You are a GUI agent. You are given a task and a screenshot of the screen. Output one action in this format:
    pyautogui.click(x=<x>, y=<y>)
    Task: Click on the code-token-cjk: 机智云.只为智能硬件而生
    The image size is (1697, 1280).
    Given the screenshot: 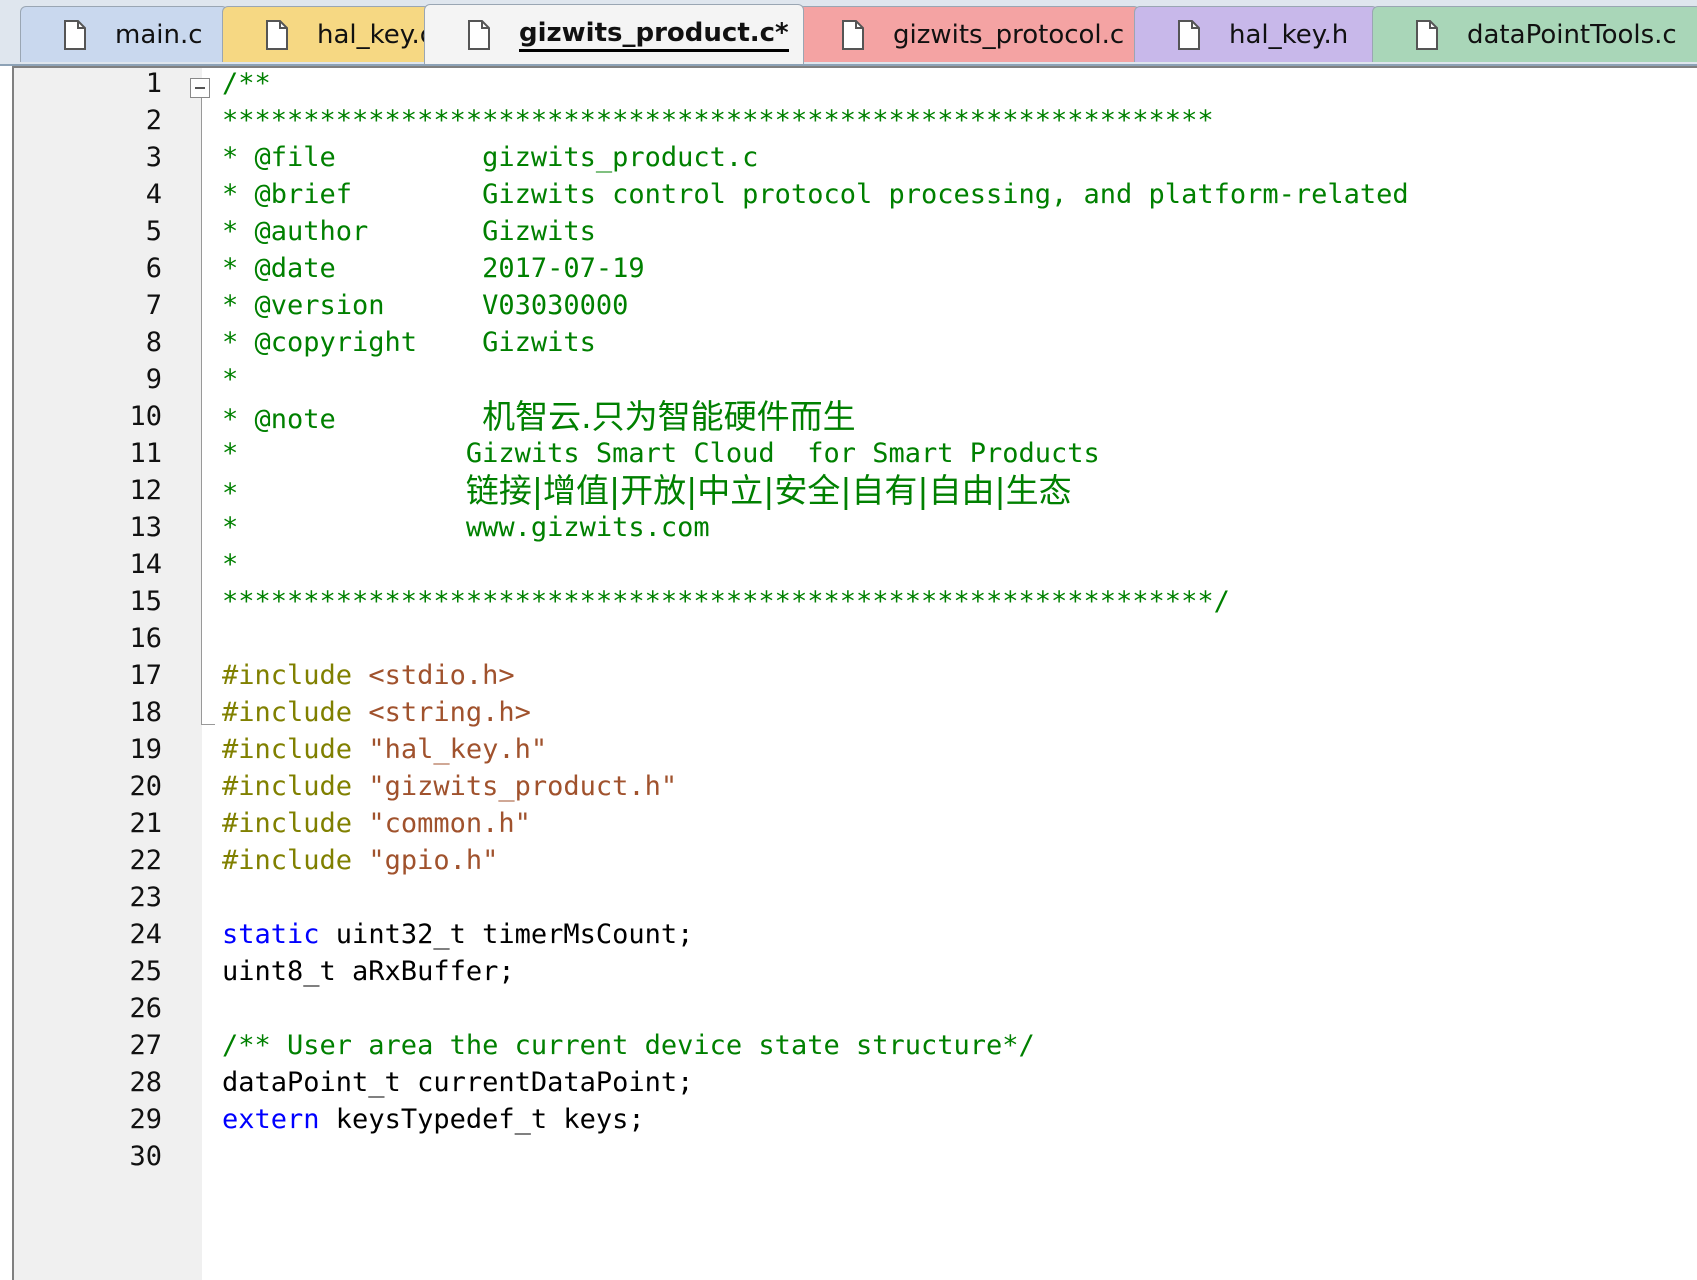 What is the action you would take?
    pyautogui.click(x=669, y=416)
    